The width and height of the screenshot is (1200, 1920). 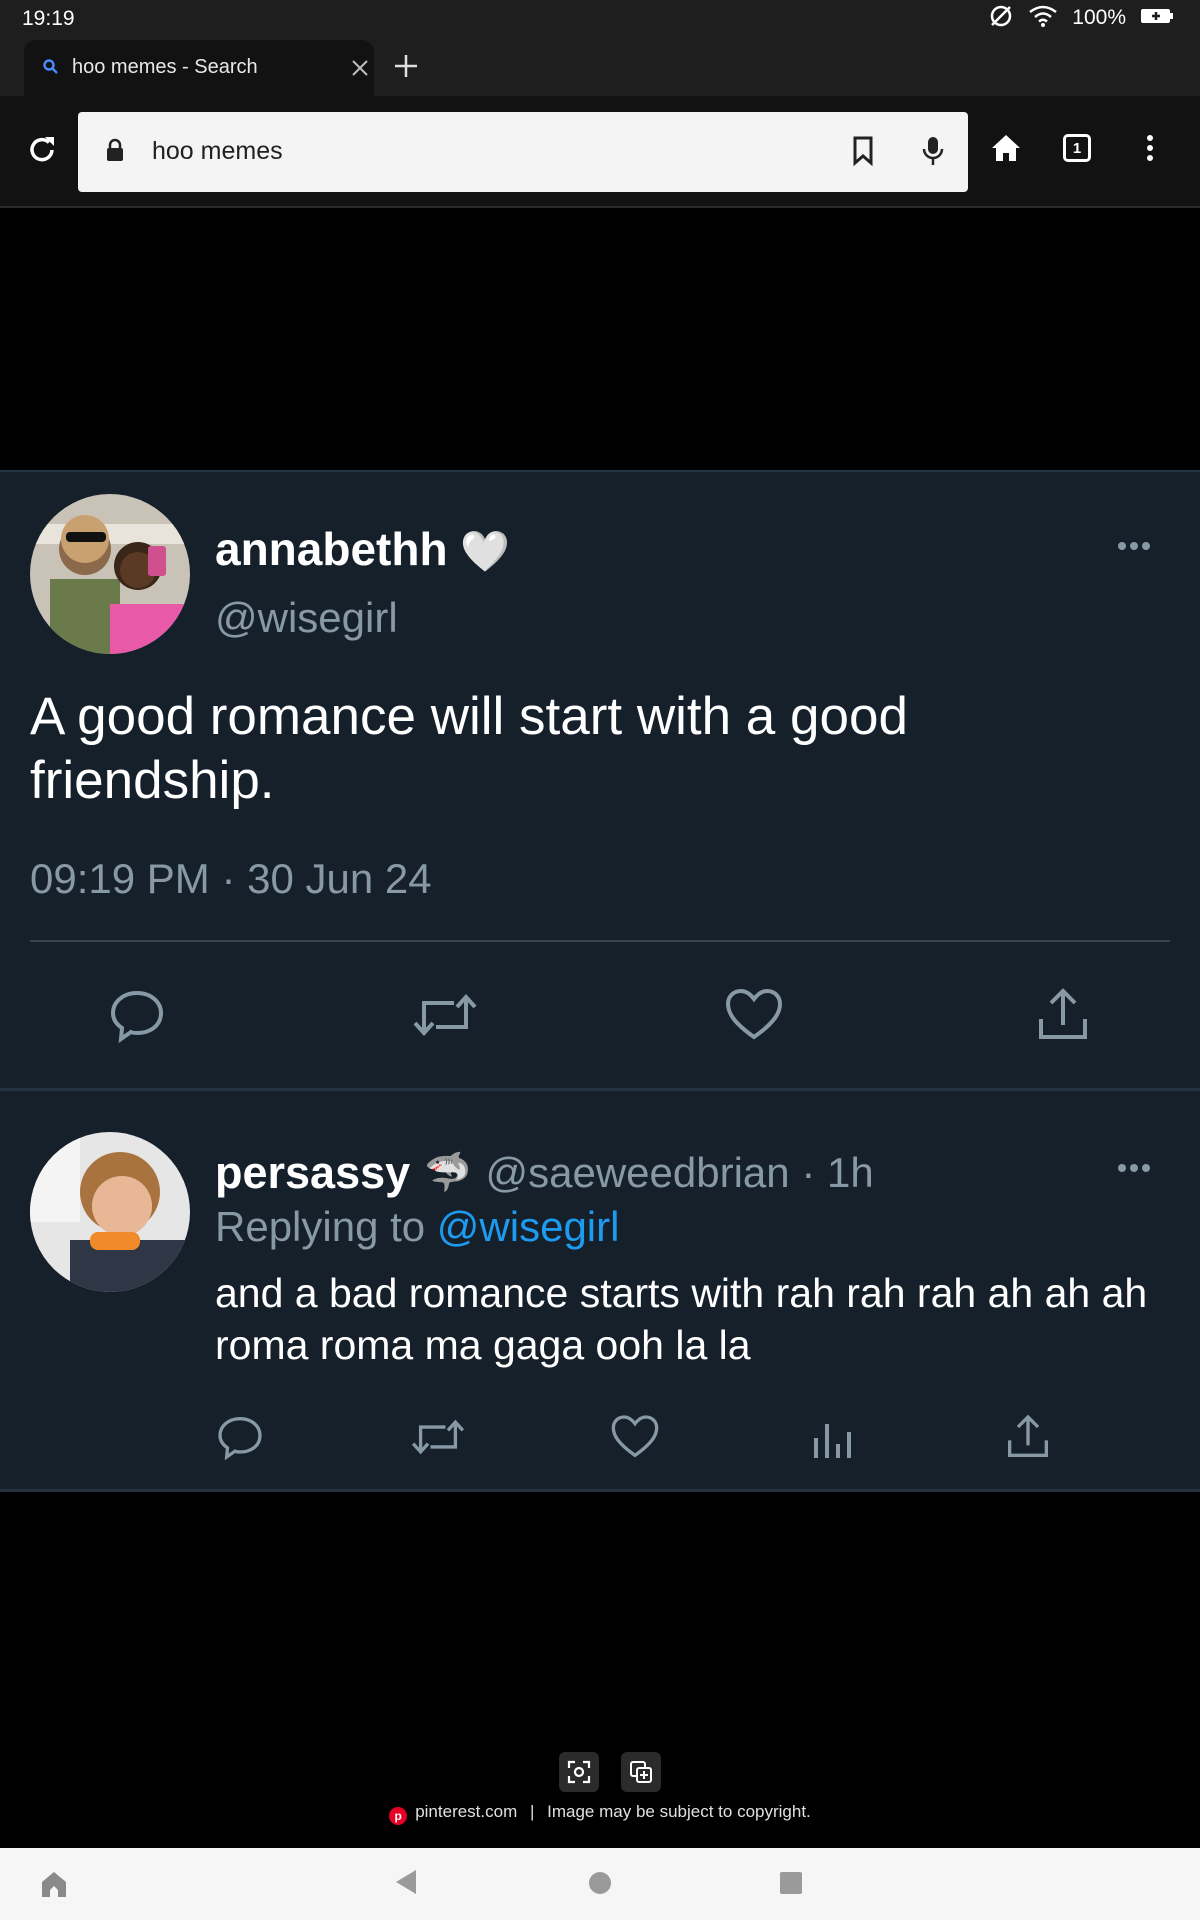 I want to click on close-tab-icon, so click(x=360, y=68).